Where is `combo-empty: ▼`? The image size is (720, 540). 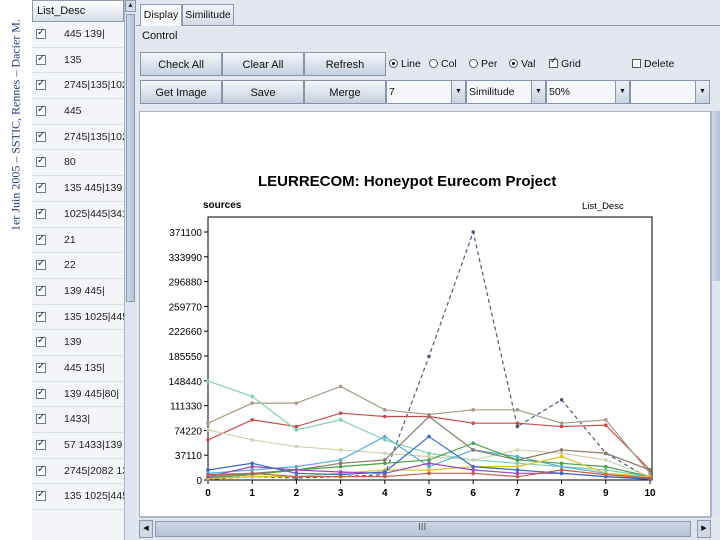 combo-empty: ▼ is located at coordinates (670, 92).